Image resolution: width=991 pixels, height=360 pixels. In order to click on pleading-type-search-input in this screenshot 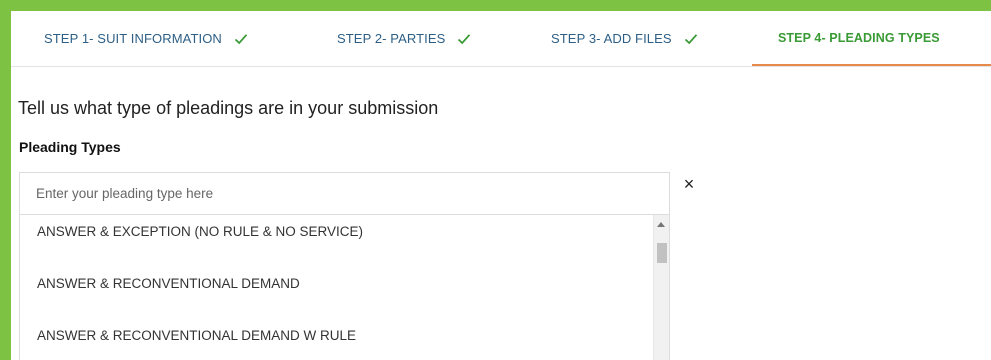, I will do `click(344, 193)`.